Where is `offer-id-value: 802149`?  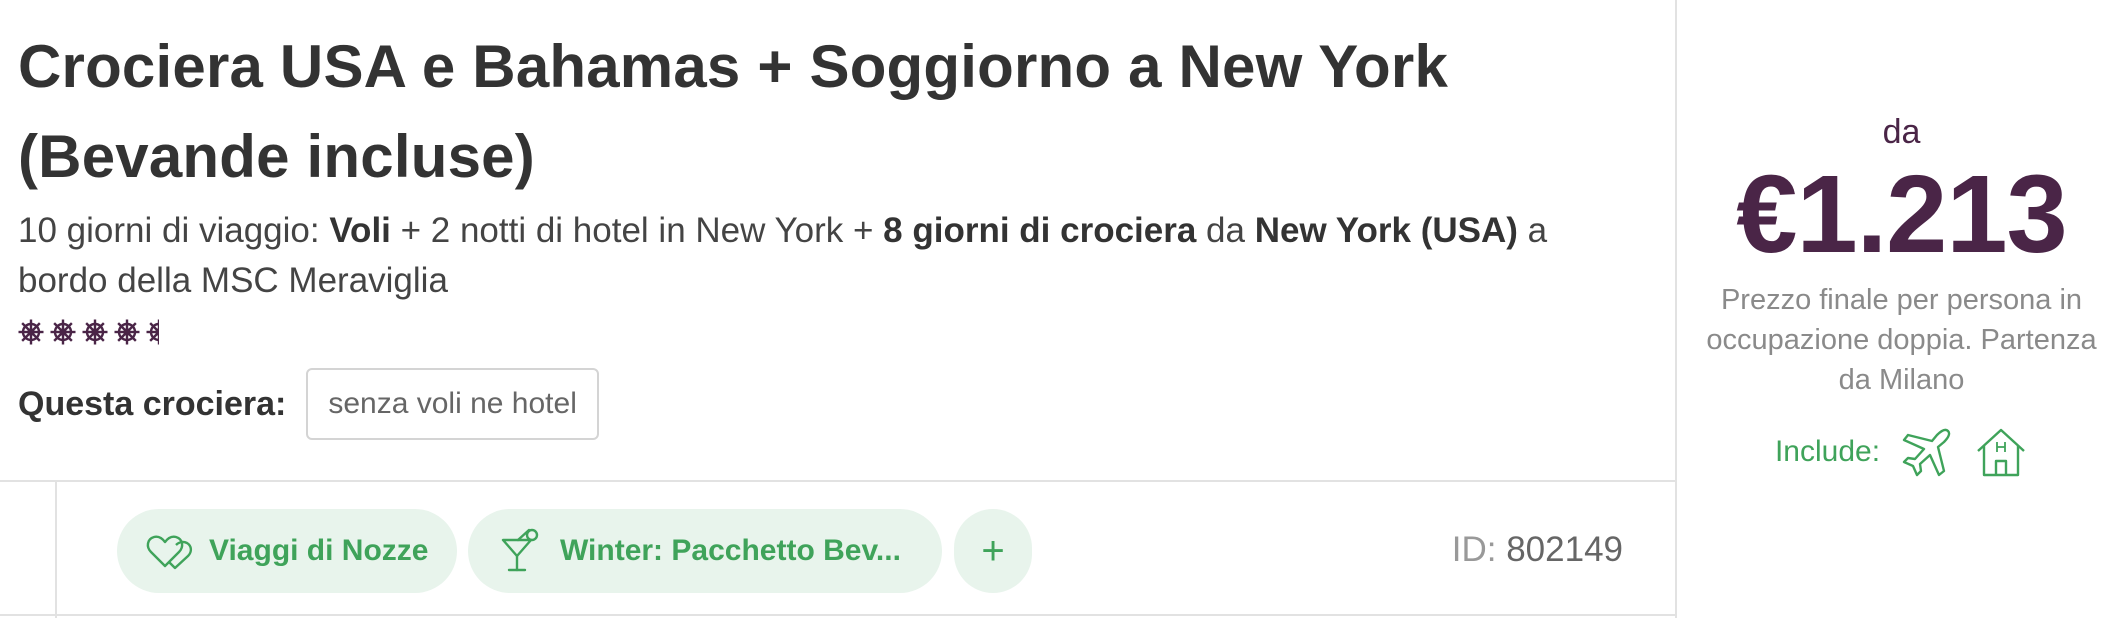
offer-id-value: 802149 is located at coordinates (1564, 549).